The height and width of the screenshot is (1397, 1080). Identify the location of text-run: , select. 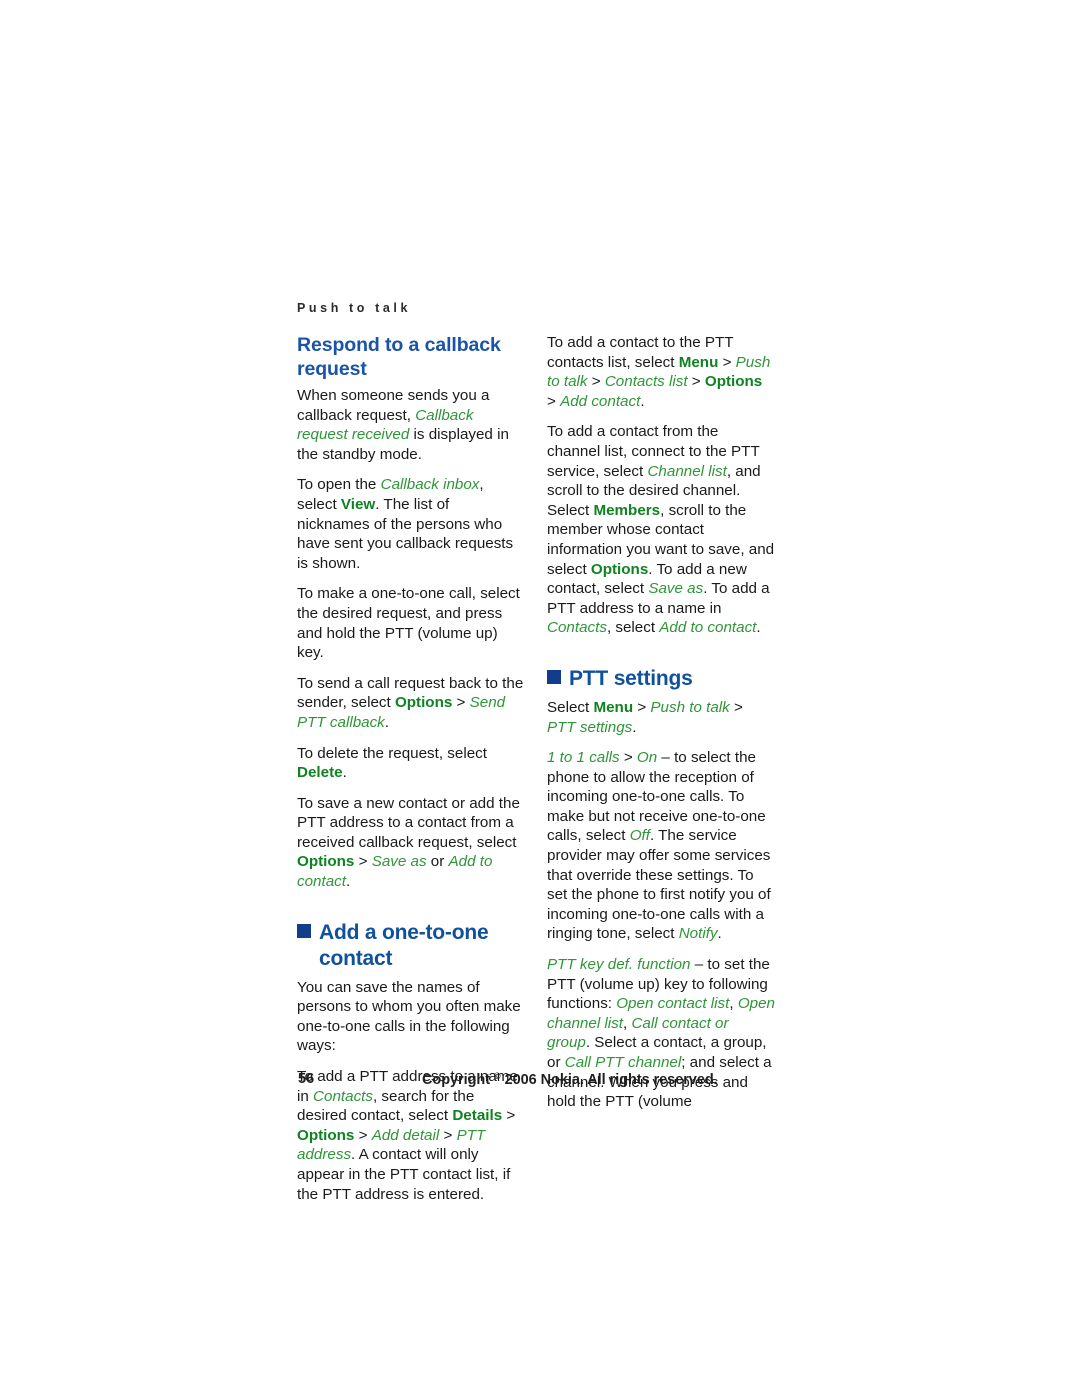
(633, 628).